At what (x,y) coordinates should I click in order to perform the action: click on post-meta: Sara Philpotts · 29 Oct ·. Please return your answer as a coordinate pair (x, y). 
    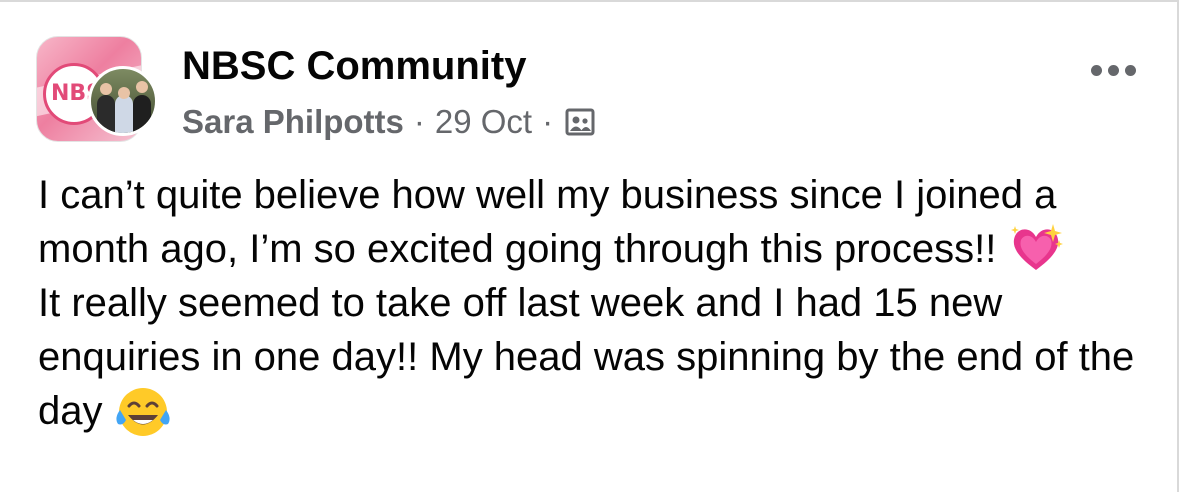
    Looking at the image, I should click on (388, 122).